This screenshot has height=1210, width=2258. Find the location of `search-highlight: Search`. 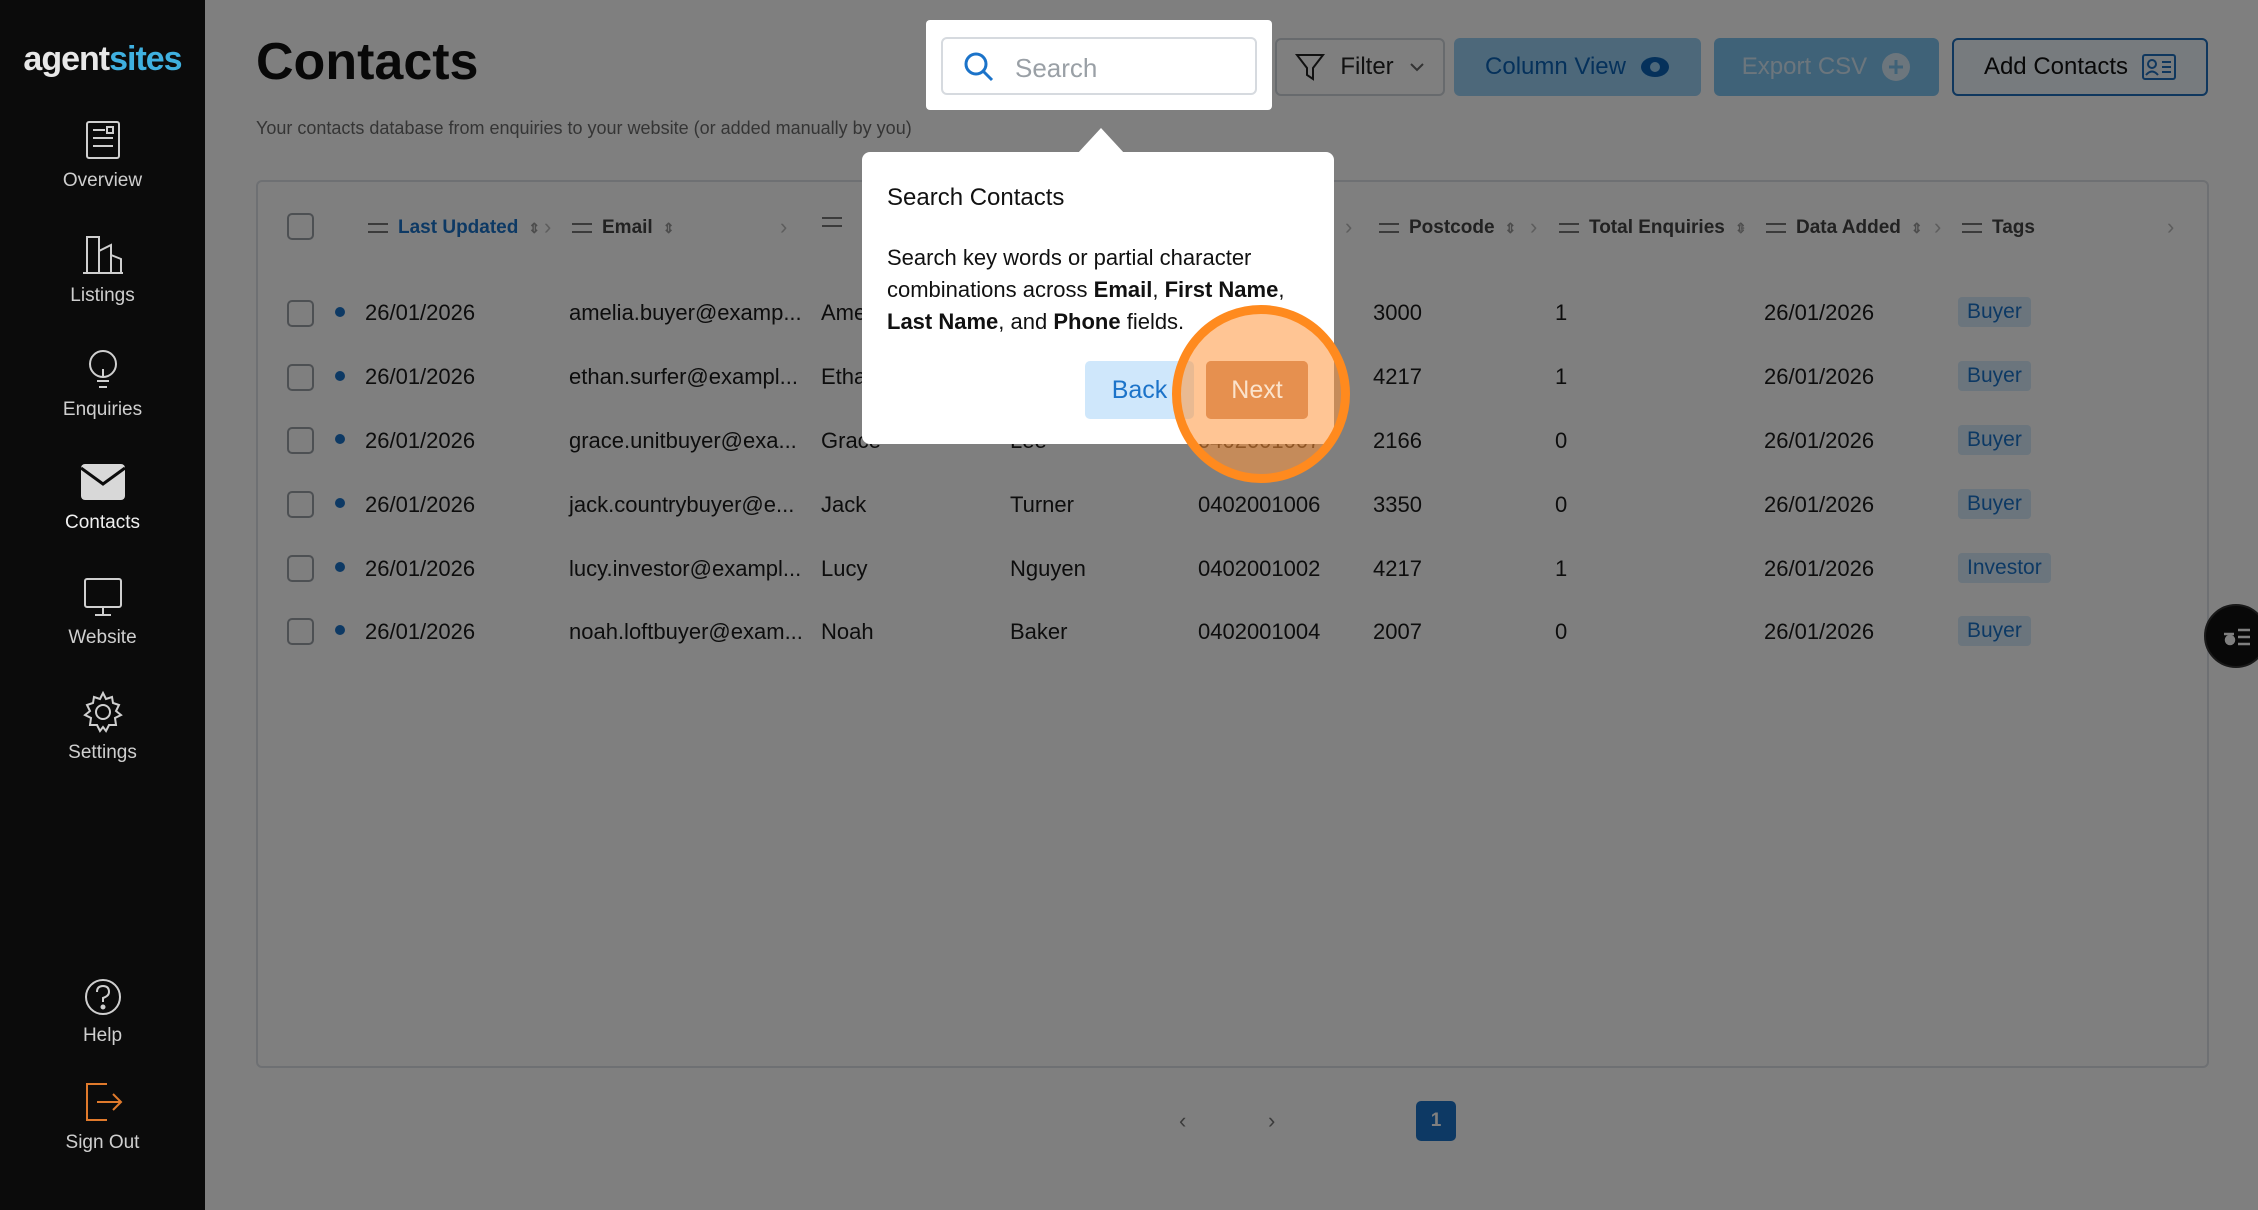

search-highlight: Search is located at coordinates (1099, 65).